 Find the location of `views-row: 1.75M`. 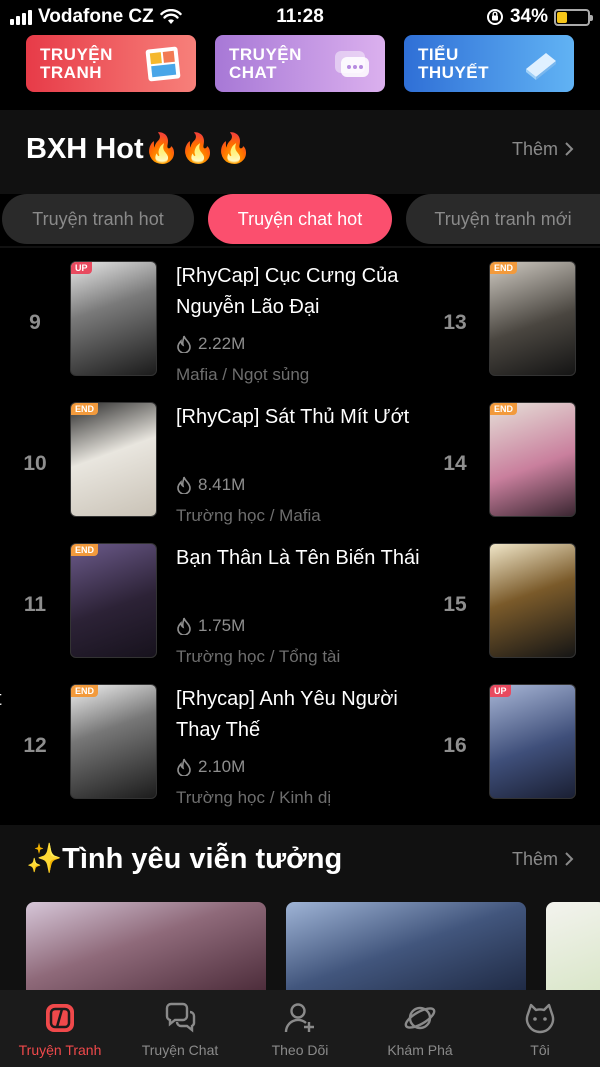

views-row: 1.75M is located at coordinates (210, 626).